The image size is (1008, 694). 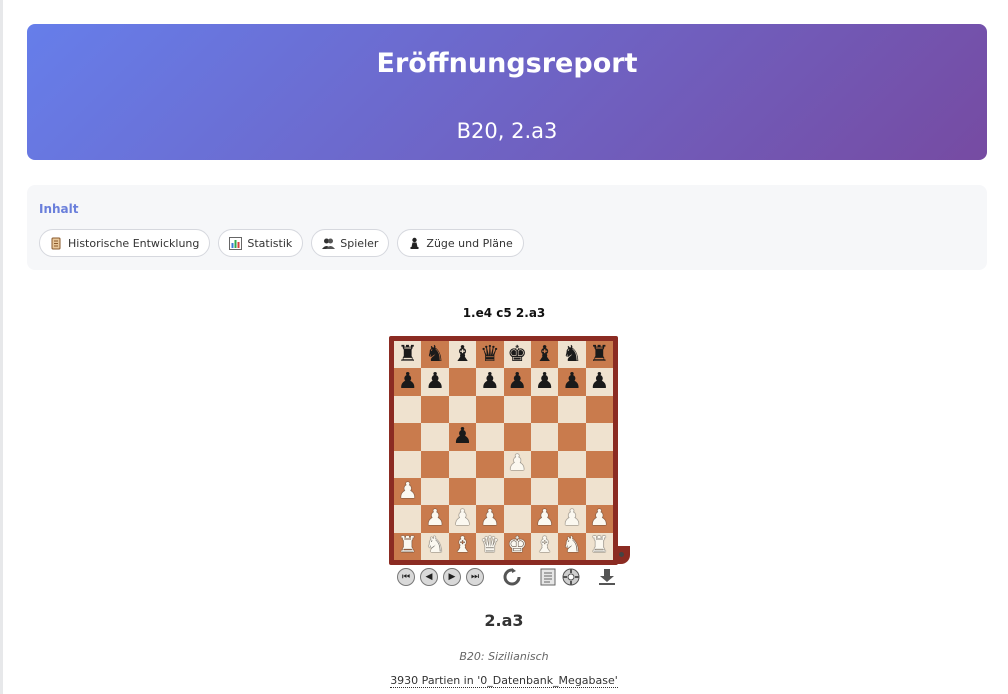 I want to click on board-resize-handle, so click(x=621, y=555).